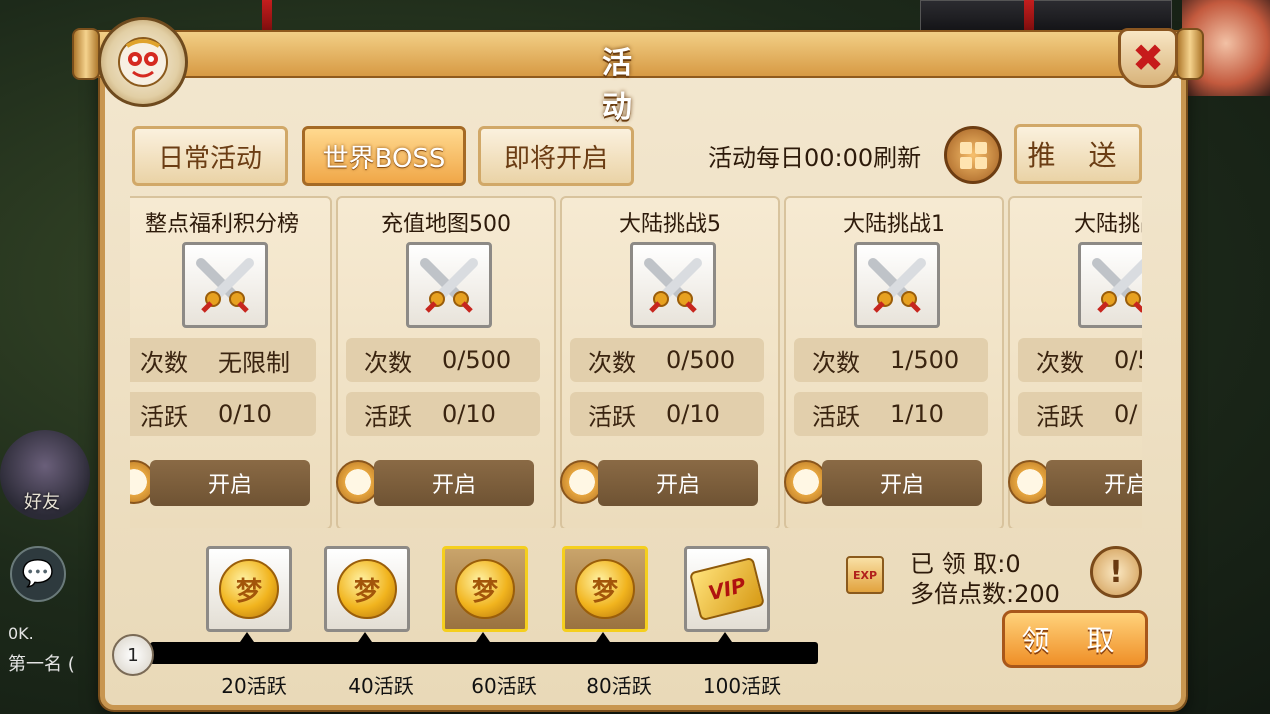  Describe the element at coordinates (619, 686) in the screenshot. I see `reward-threshold-label: 80活跃` at that location.